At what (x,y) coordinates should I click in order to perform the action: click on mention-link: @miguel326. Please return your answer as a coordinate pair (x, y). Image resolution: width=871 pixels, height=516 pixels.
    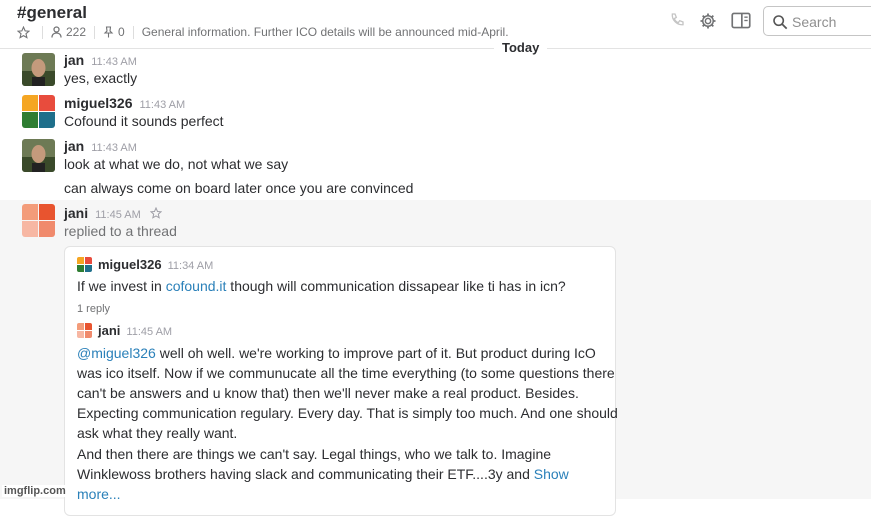
    Looking at the image, I should click on (116, 353).